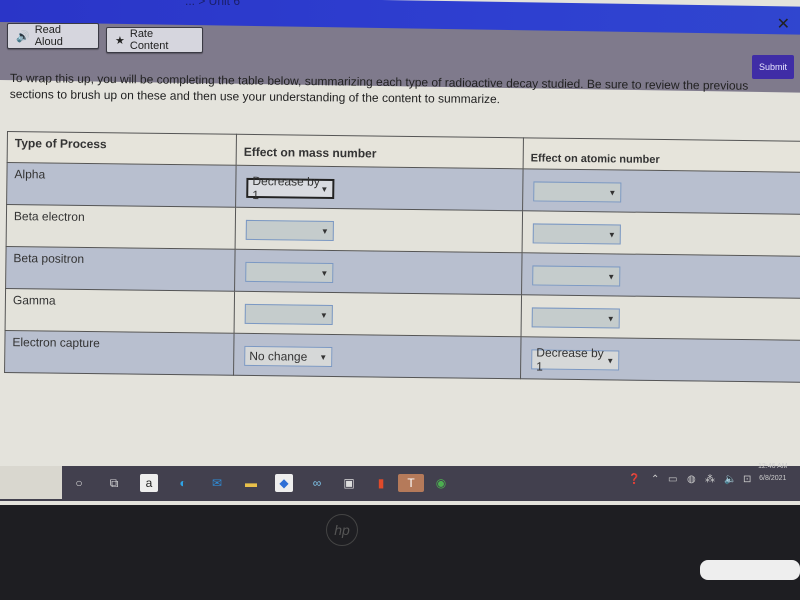 This screenshot has width=800, height=600. Describe the element at coordinates (290, 188) in the screenshot. I see `mass-number-select: Decrease by 1 ▼` at that location.